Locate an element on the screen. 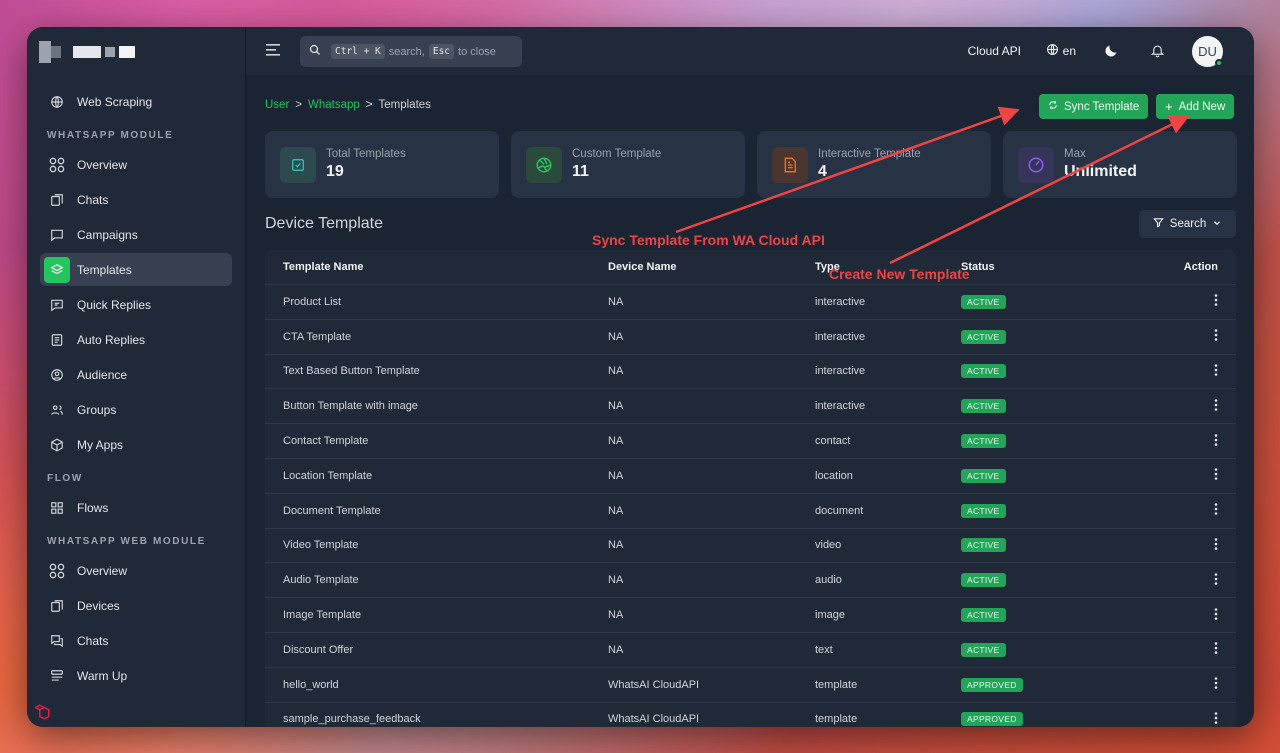 This screenshot has height=753, width=1280. status-cell: APPROVED is located at coordinates (1061, 719).